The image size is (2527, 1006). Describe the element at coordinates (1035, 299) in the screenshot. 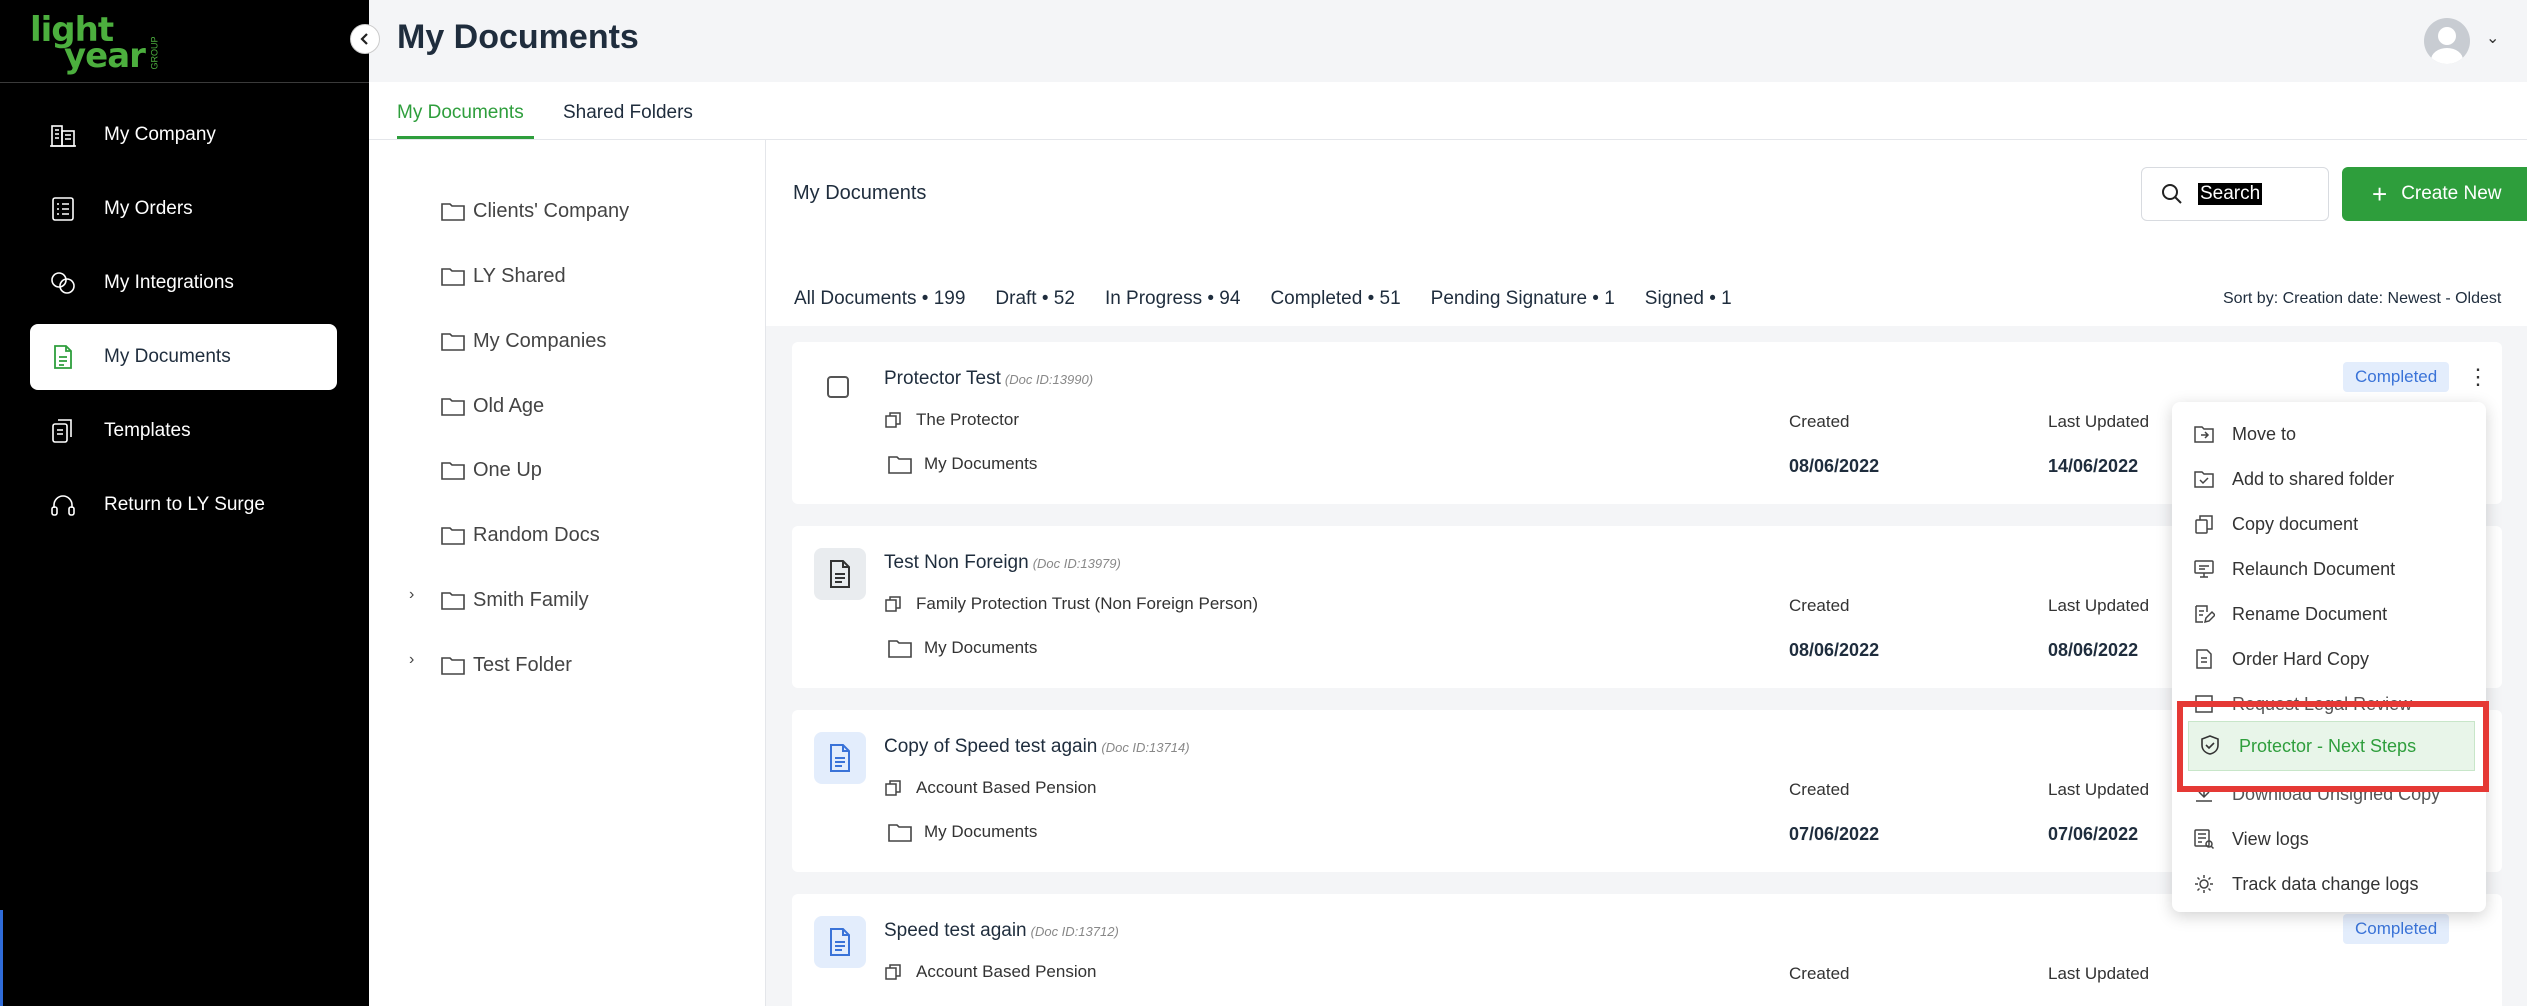

I see `filter-draft: Draft • 52` at that location.